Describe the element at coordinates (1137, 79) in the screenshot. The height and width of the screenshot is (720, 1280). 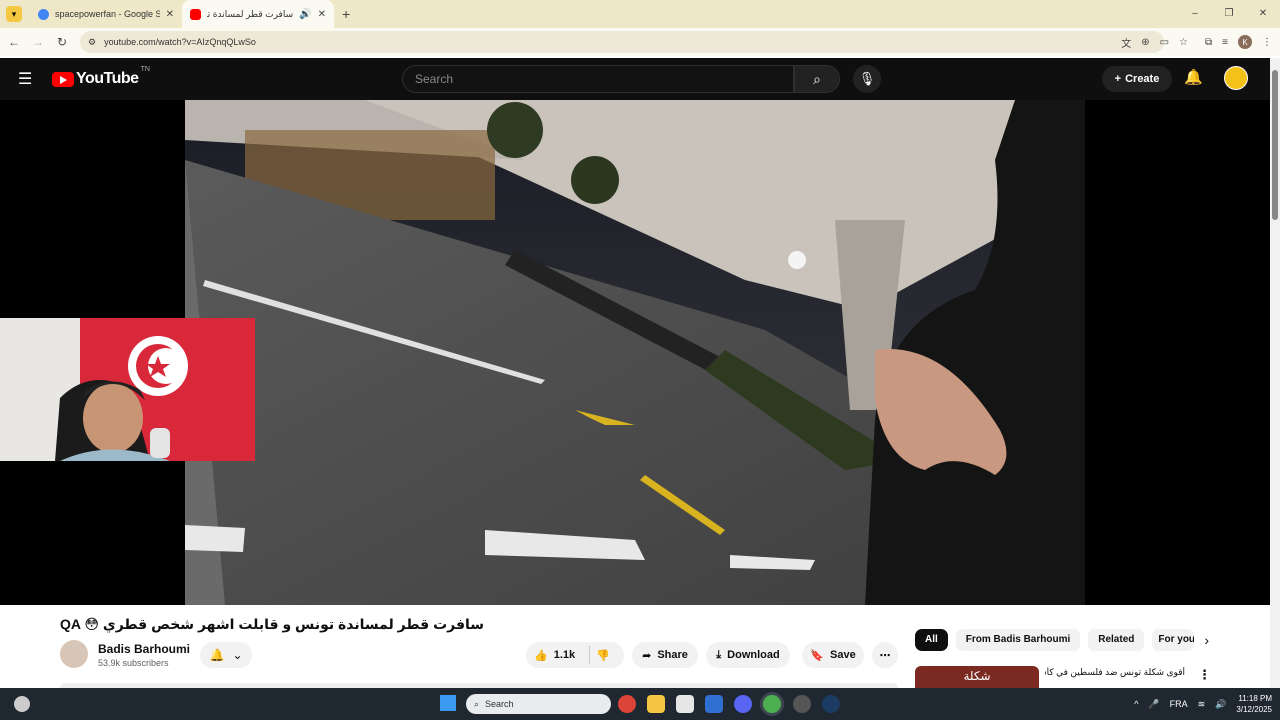
I see `create-button: + Create` at that location.